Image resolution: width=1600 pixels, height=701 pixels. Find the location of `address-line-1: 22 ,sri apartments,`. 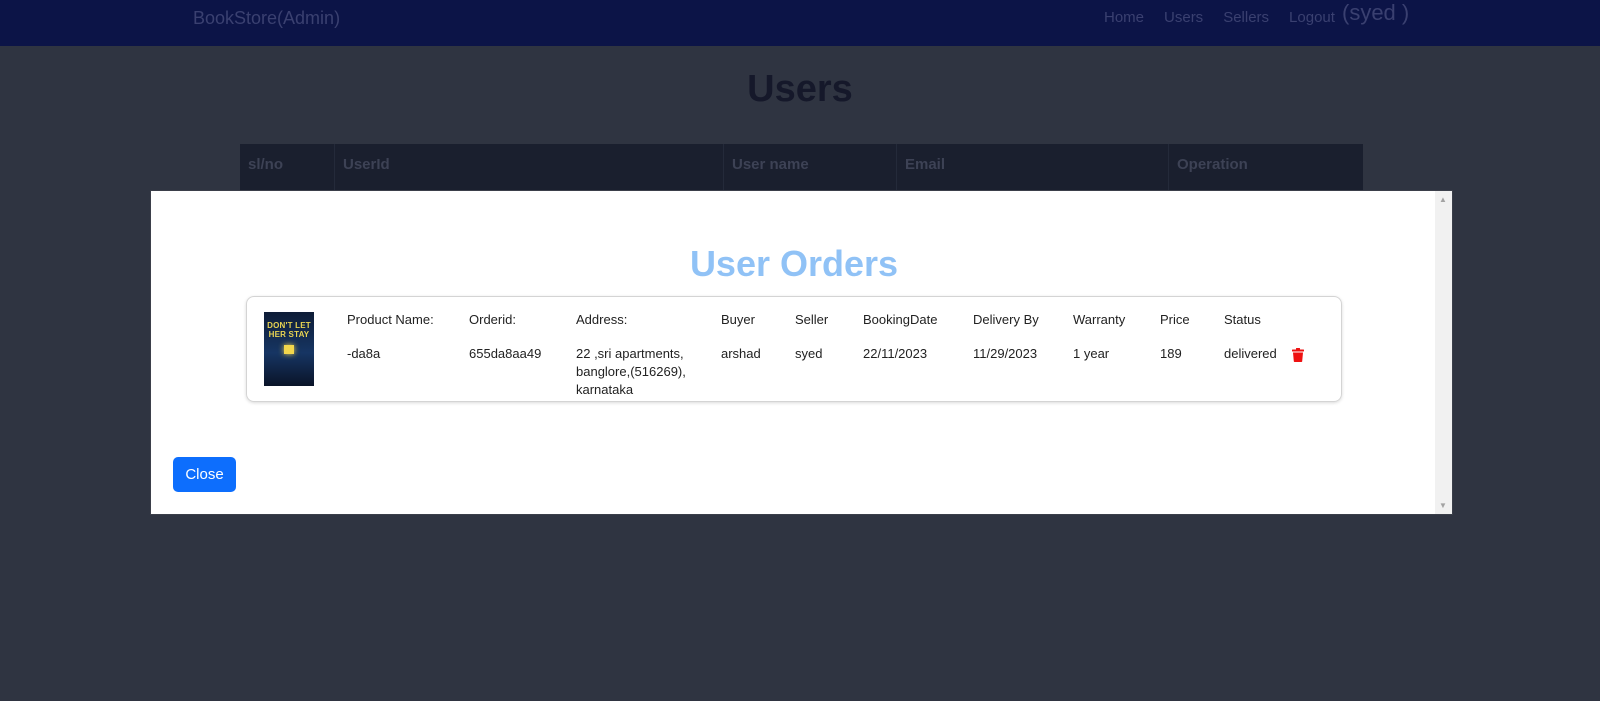

address-line-1: 22 ,sri apartments, is located at coordinates (630, 353).